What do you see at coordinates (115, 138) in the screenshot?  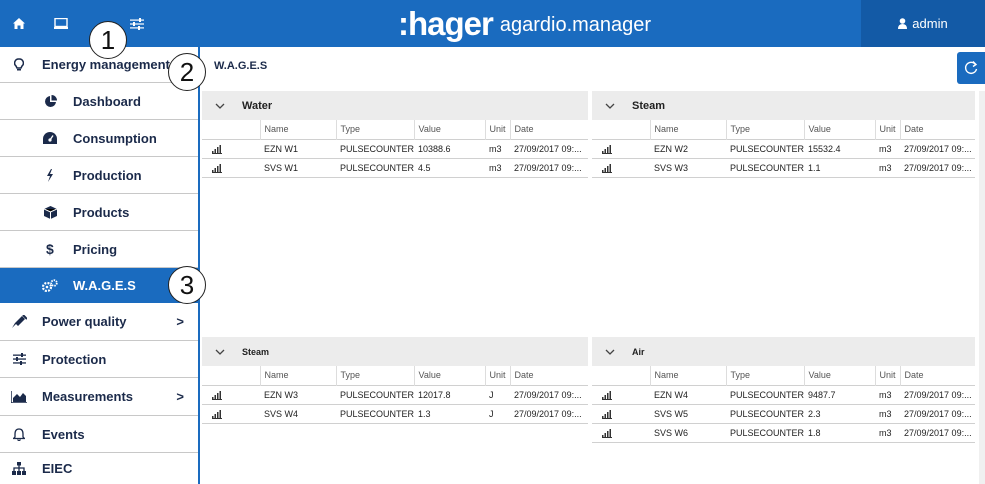 I see `sidebar-item-label: Consumption` at bounding box center [115, 138].